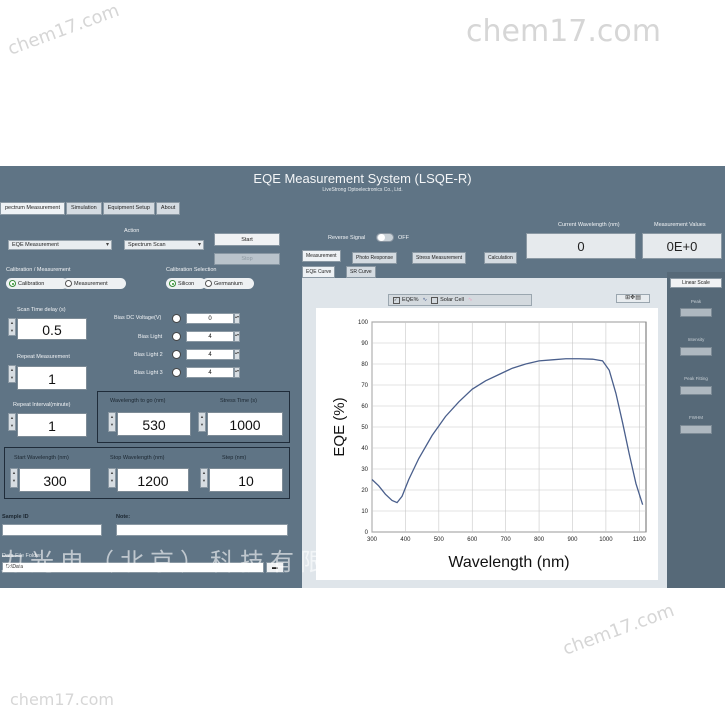 The image size is (725, 725). What do you see at coordinates (696, 390) in the screenshot?
I see `peak-fitting-field` at bounding box center [696, 390].